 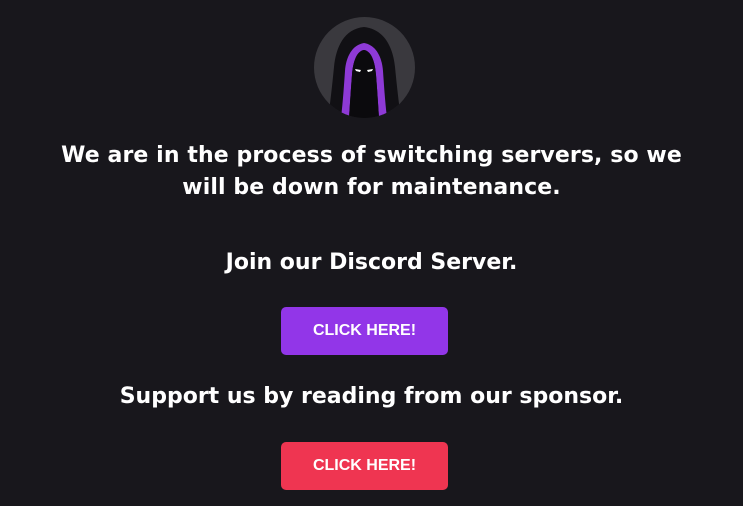 I want to click on discord-click-here-button: CLICK HERE!, so click(x=364, y=331).